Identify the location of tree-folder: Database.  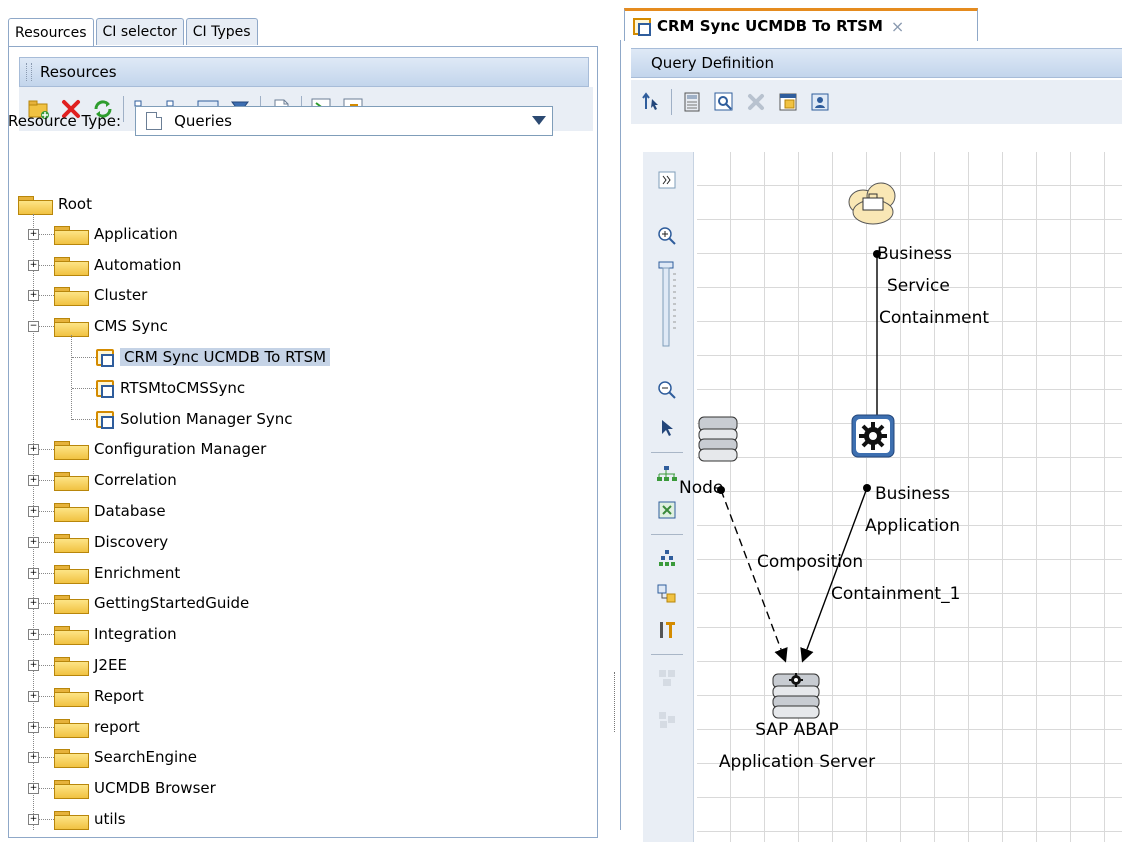
(110, 511).